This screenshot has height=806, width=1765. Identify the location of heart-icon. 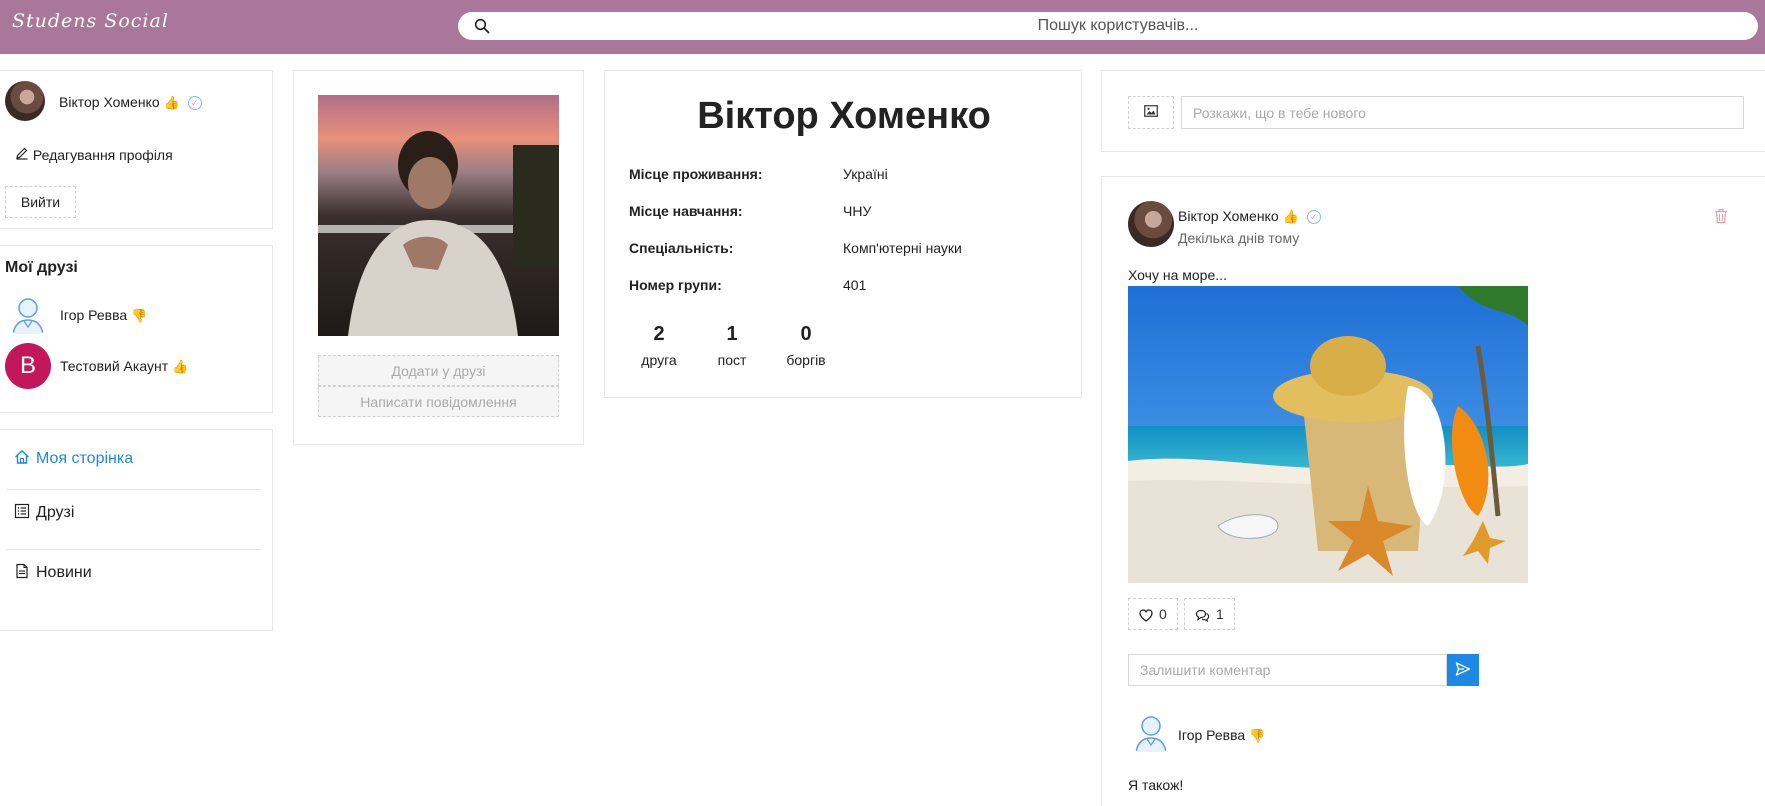
(1146, 615).